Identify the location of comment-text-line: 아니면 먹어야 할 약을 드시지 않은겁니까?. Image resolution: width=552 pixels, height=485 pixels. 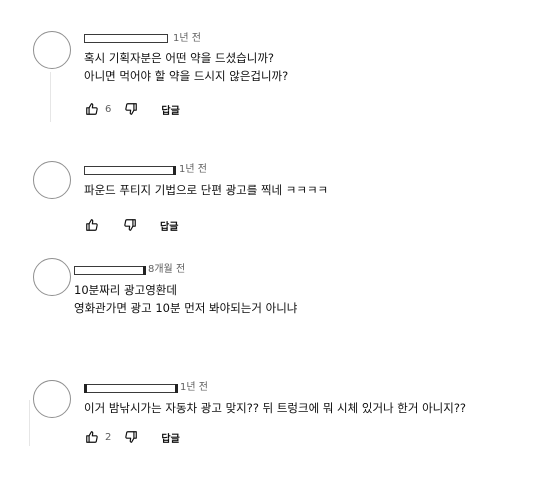
(186, 76).